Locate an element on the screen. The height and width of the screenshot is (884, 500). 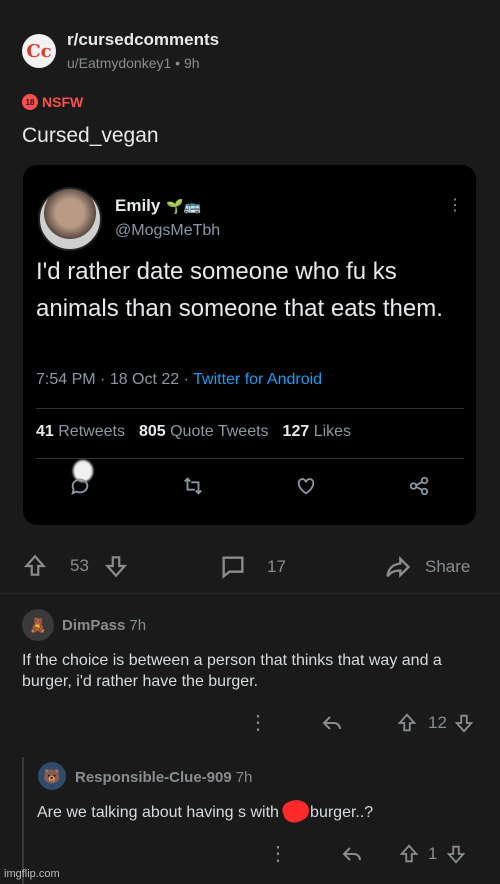
tweet-stats: 41 Retweets 805 Quote Tweets 127 Likes is located at coordinates (193, 432).